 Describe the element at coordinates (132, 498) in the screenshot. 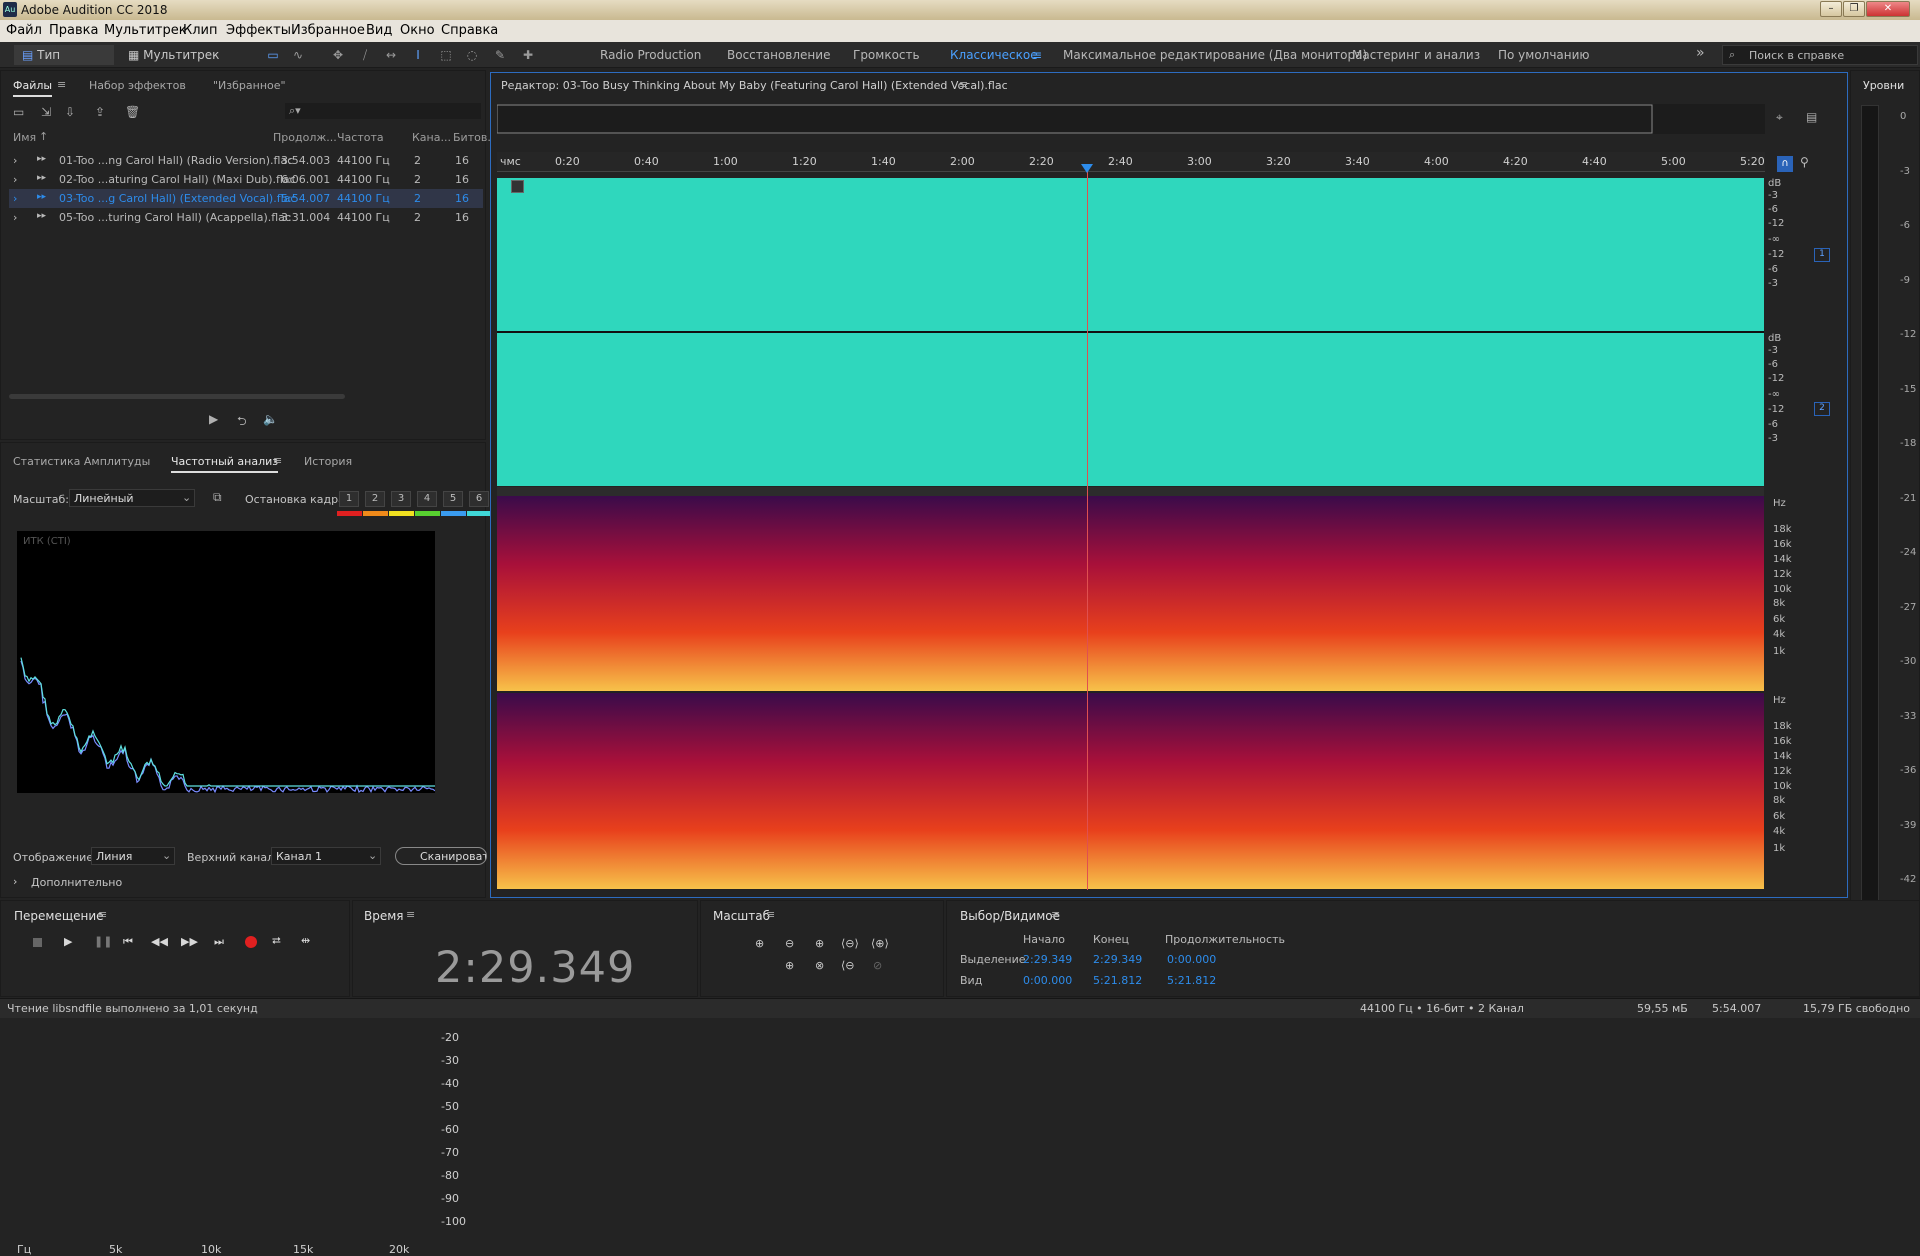

I see `scale-dropdown: Линейный ⌄` at that location.